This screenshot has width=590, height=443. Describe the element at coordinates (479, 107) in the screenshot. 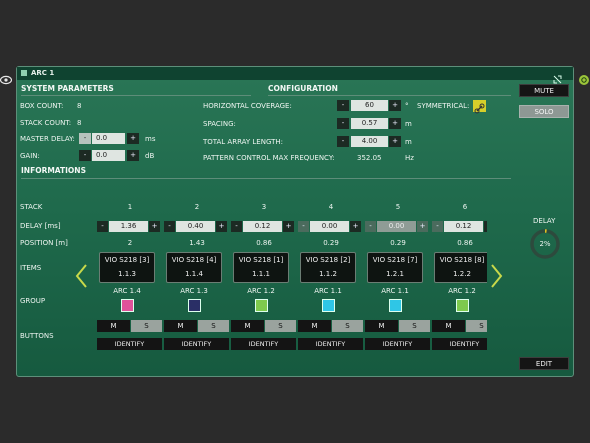

I see `link-icon` at that location.